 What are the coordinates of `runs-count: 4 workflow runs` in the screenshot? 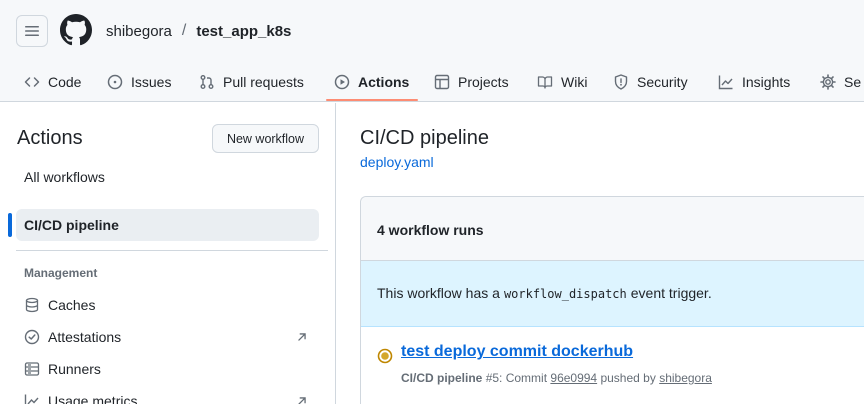 It's located at (430, 230).